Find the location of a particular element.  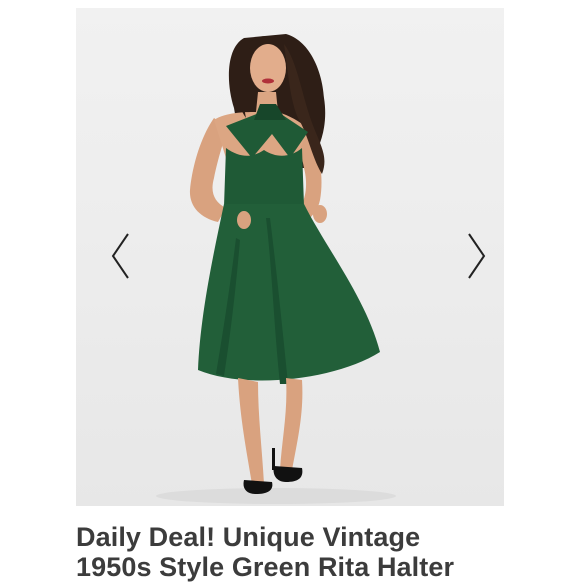

carousel-prev-button is located at coordinates (120, 256).